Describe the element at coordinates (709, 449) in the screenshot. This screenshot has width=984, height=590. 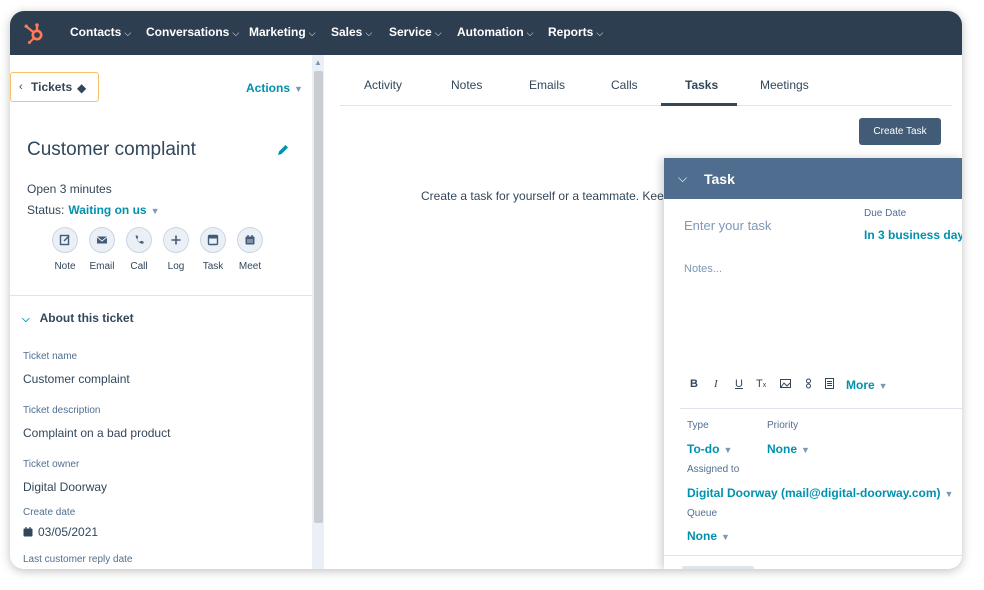
I see `type-dropdown: To-do ▼` at that location.